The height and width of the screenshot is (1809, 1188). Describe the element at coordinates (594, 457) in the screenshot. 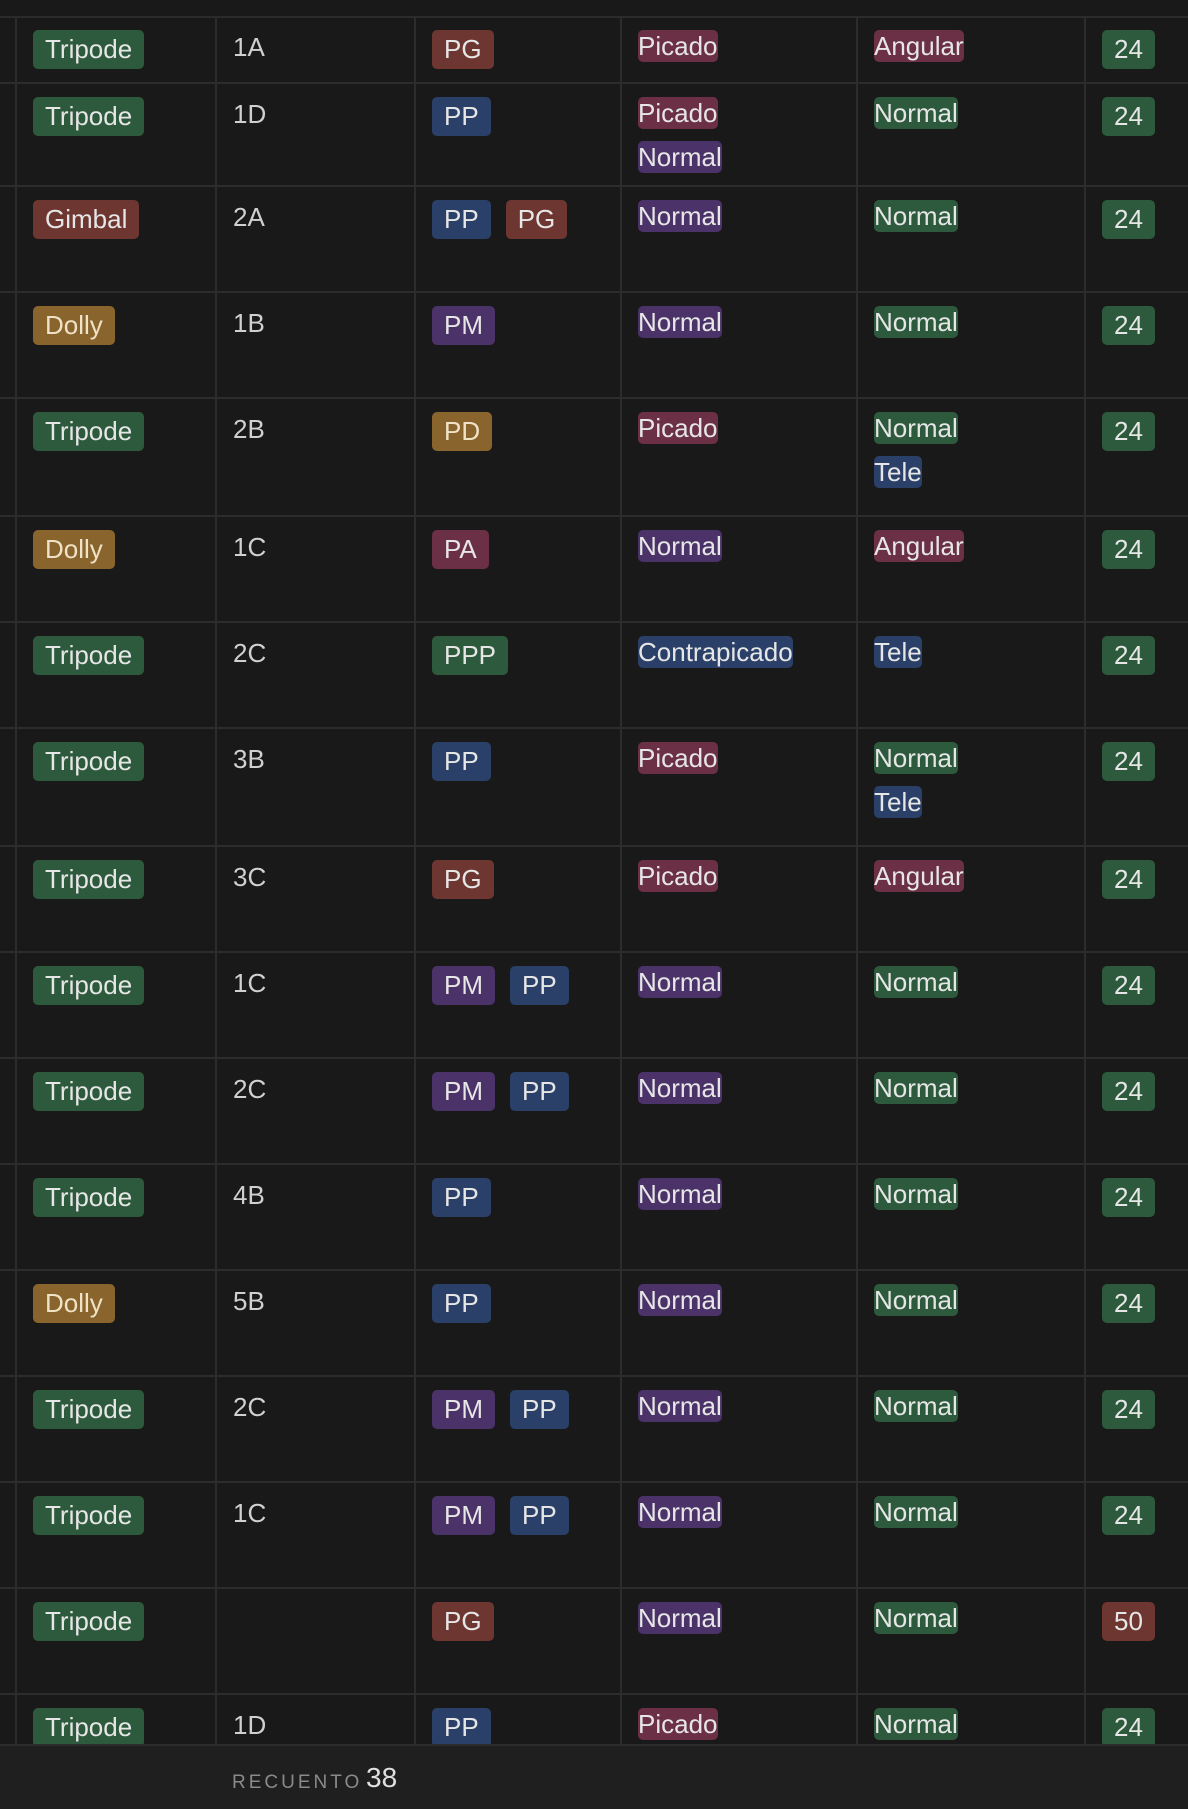

I see `table-row: Tripode 2B PD Picado Normal Tele 24` at that location.